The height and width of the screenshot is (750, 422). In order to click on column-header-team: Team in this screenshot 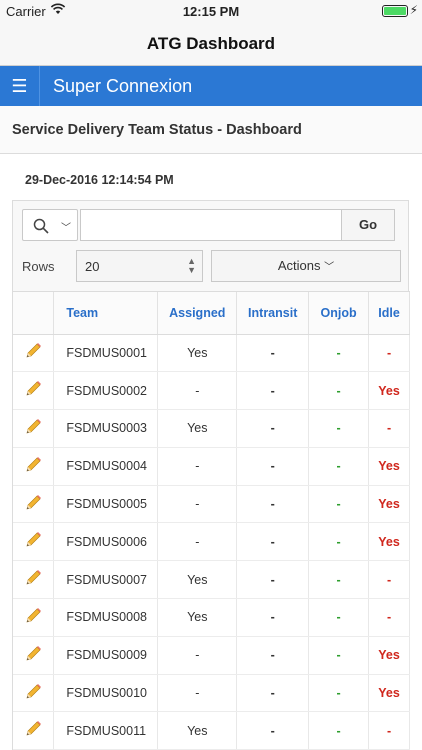, I will do `click(106, 313)`.